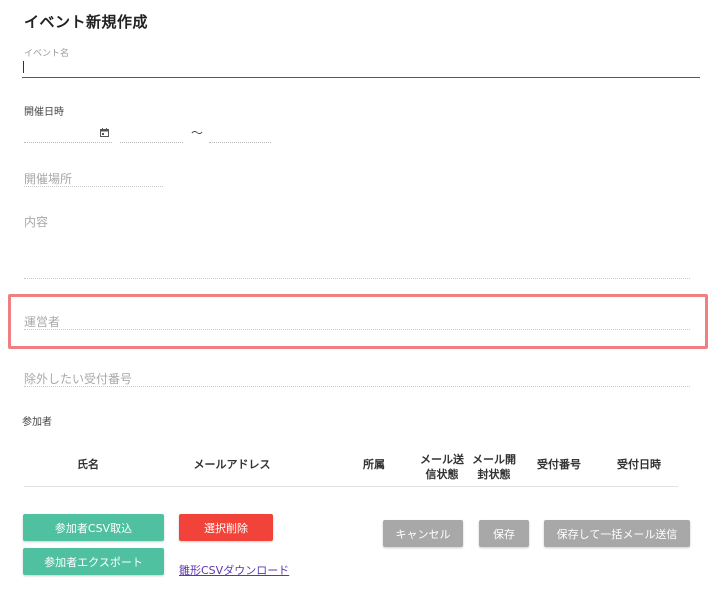 The width and height of the screenshot is (717, 593). I want to click on venue-placeholder: 開催場所, so click(48, 179).